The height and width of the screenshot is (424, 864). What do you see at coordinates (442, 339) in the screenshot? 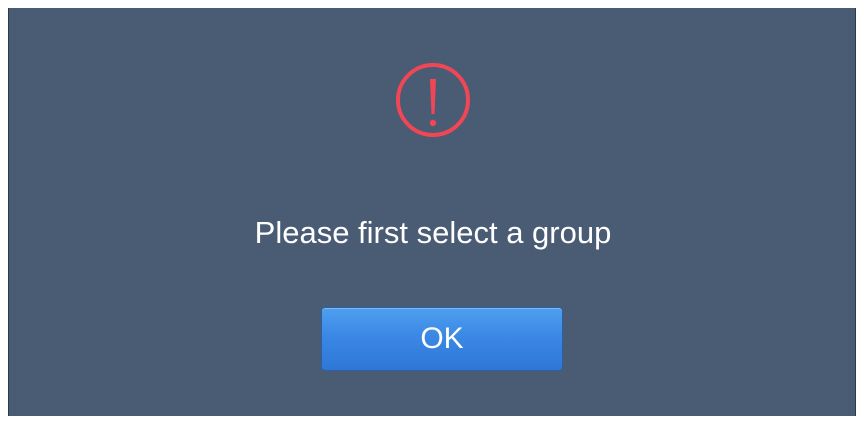
I see `ok-button: OK` at bounding box center [442, 339].